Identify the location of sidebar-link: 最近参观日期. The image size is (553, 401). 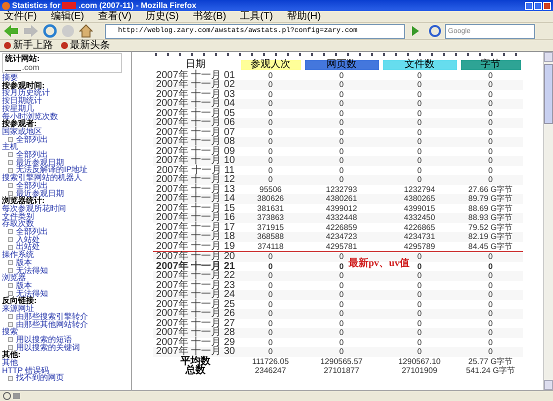
(40, 162).